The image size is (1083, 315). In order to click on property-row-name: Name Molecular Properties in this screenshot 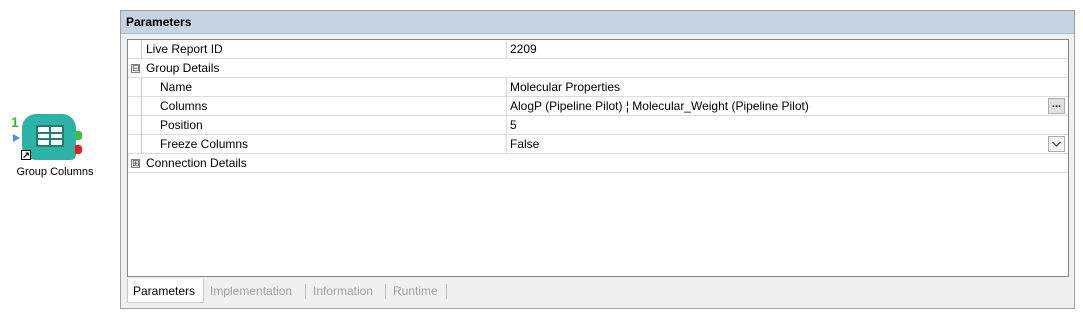, I will do `click(598, 87)`.